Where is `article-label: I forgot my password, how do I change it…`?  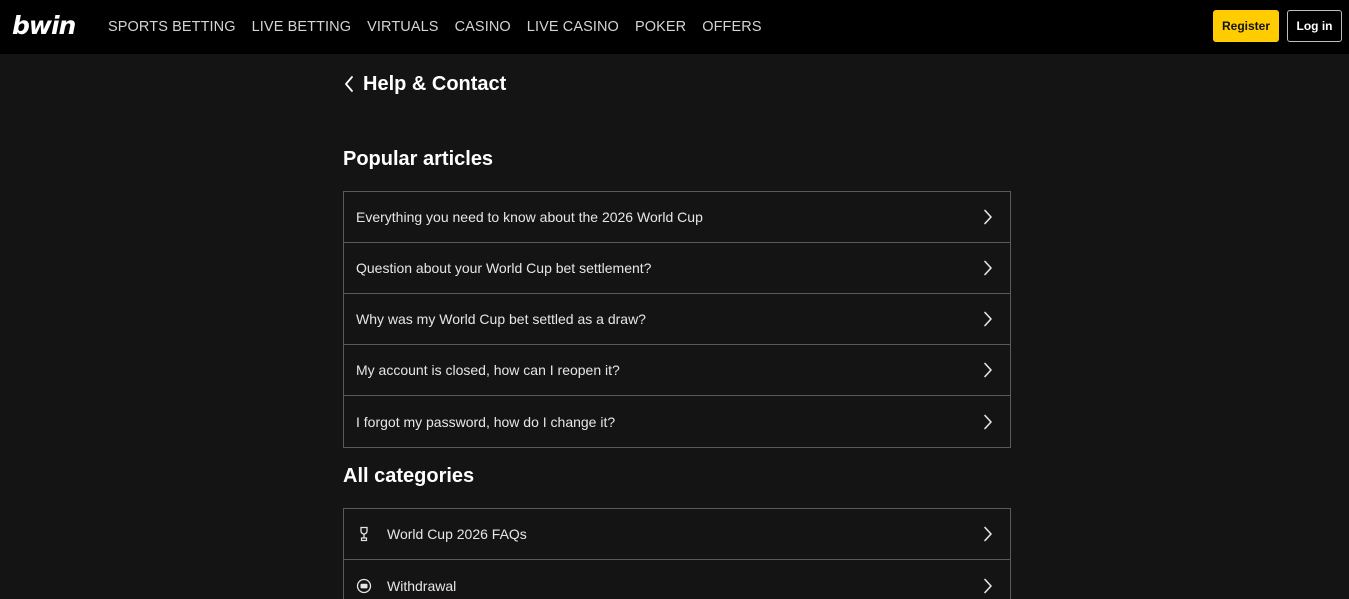 article-label: I forgot my password, how do I change it… is located at coordinates (486, 421).